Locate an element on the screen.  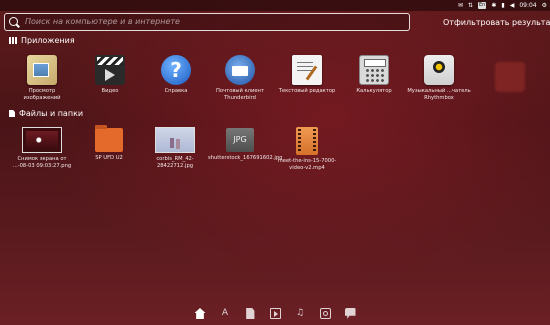
filter-results-button: Отфильтровать результаты is located at coordinates (496, 22).